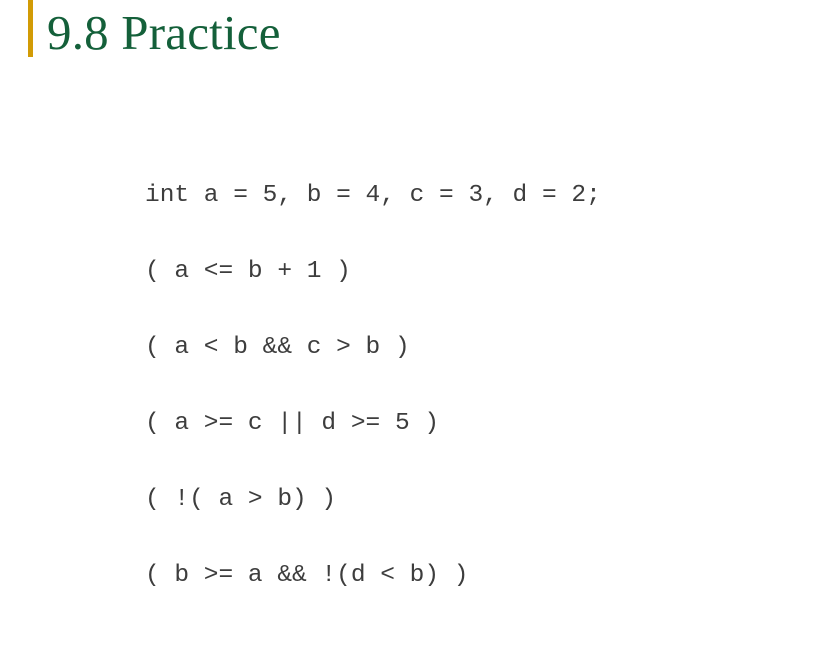 The image size is (825, 672). Describe the element at coordinates (241, 499) in the screenshot. I see `code-line: ( !( a > b) )` at that location.